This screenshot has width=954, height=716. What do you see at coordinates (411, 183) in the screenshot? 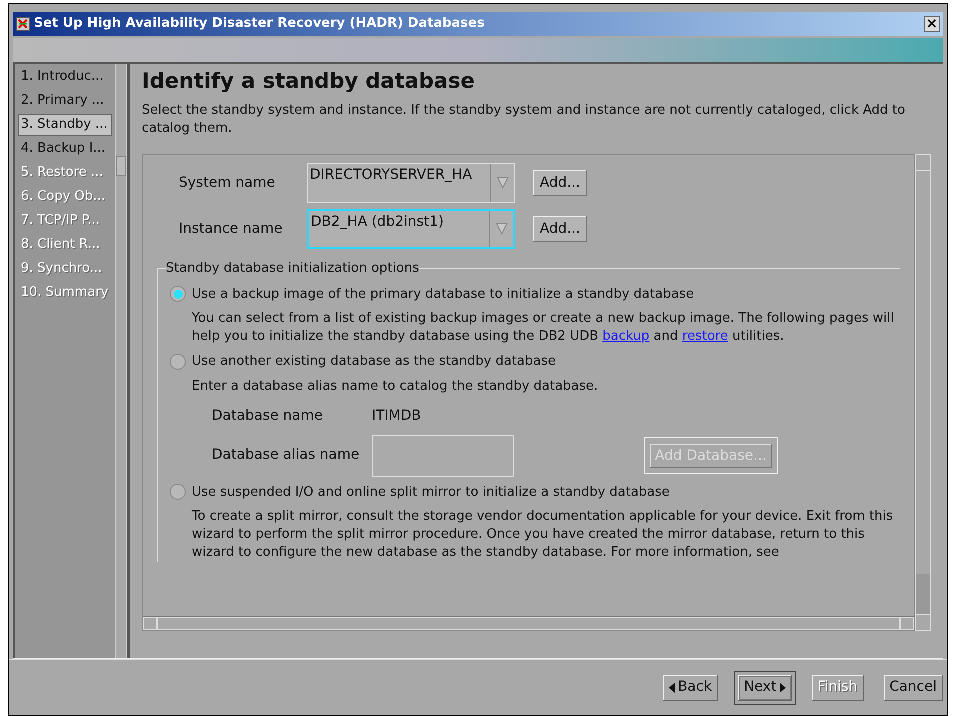
I see `dropdown: DIRECTORYSERVER_HA` at bounding box center [411, 183].